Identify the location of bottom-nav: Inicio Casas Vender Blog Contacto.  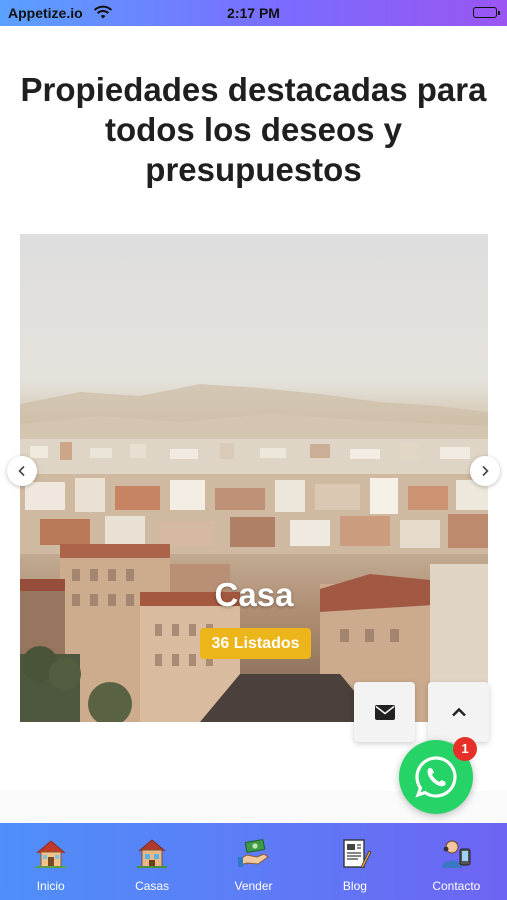
(253, 861).